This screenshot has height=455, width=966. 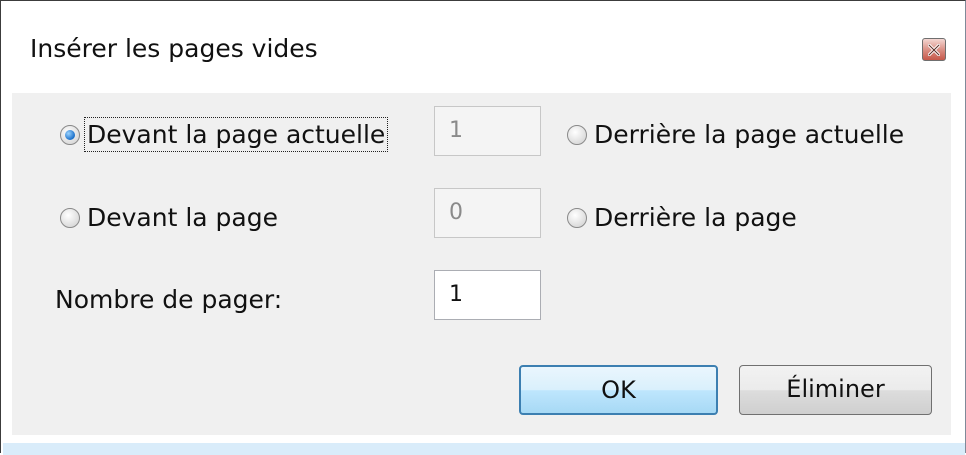 I want to click on page-count-label: Nombre de pager:, so click(x=169, y=299).